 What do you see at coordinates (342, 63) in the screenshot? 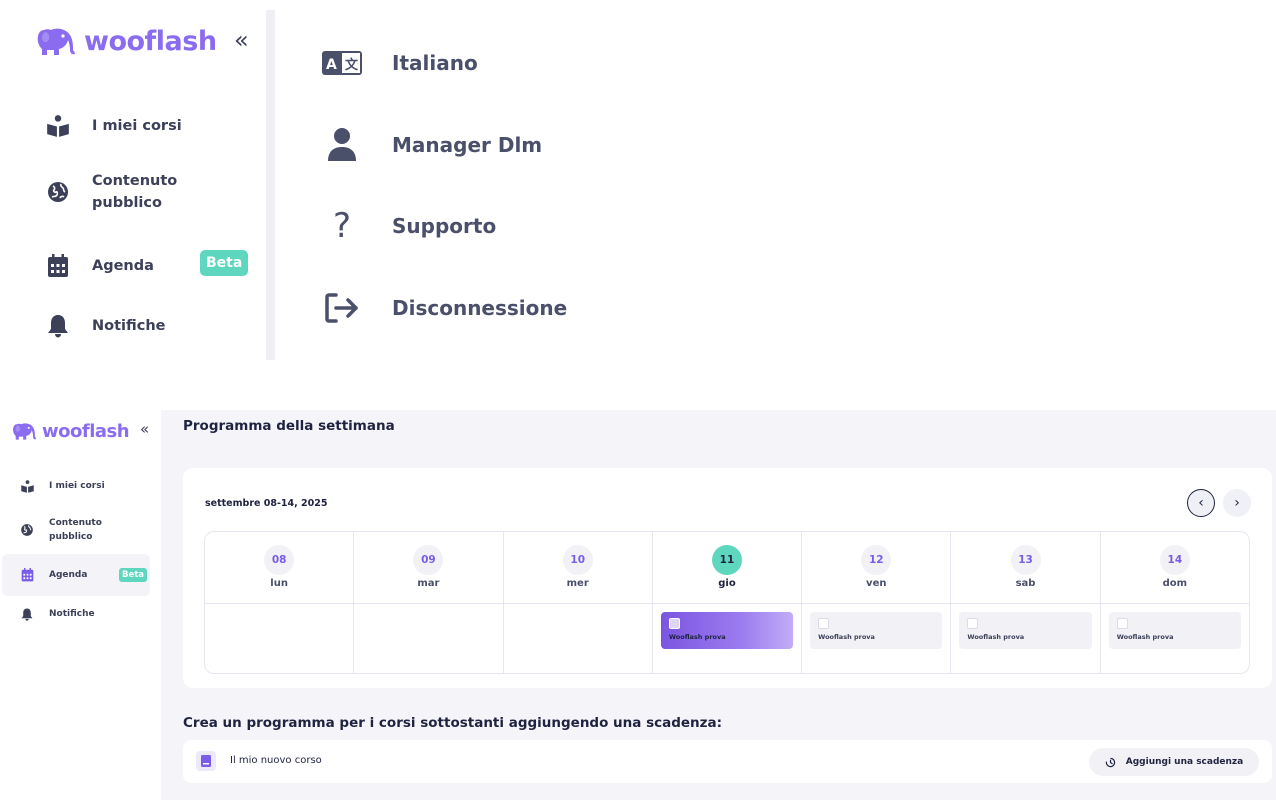
I see `language-icon: A文` at bounding box center [342, 63].